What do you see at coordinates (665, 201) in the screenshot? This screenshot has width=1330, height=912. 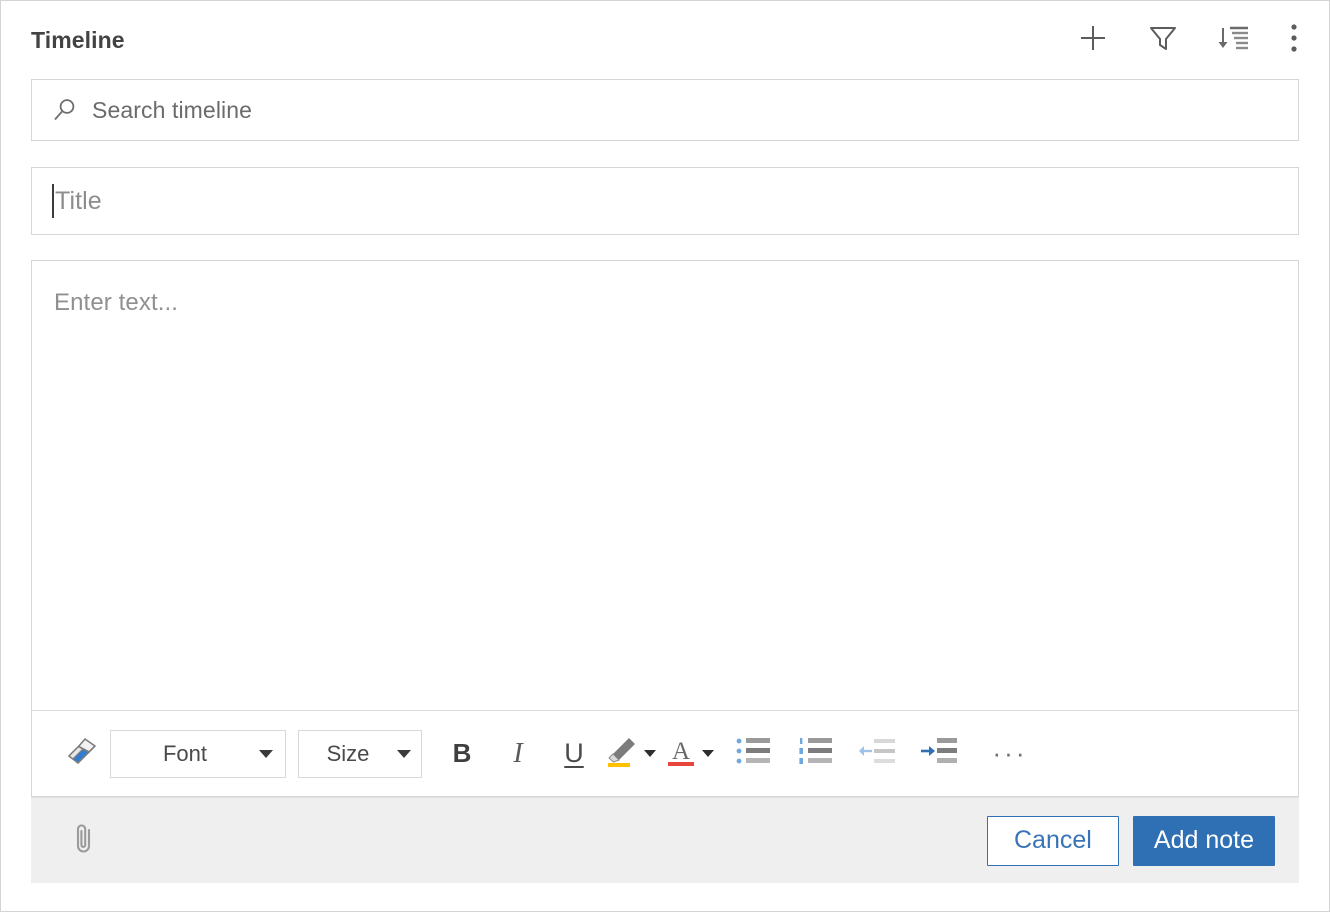 I see `note-title-input: Title` at bounding box center [665, 201].